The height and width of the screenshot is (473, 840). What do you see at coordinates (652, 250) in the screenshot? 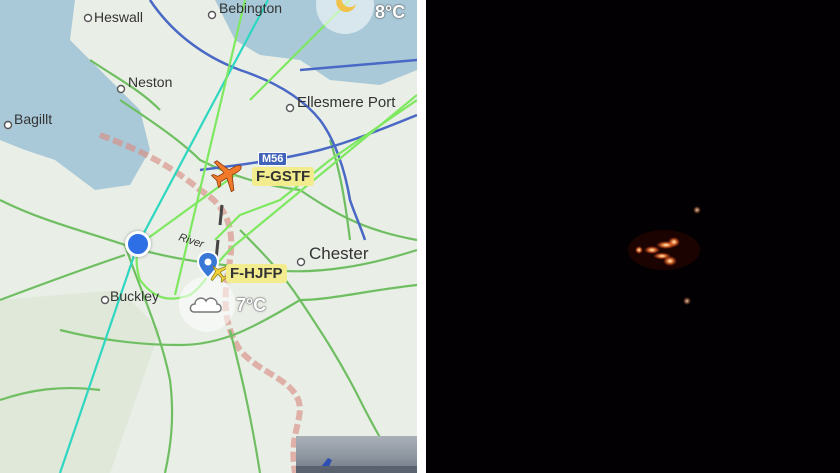
I see `light-streak` at bounding box center [652, 250].